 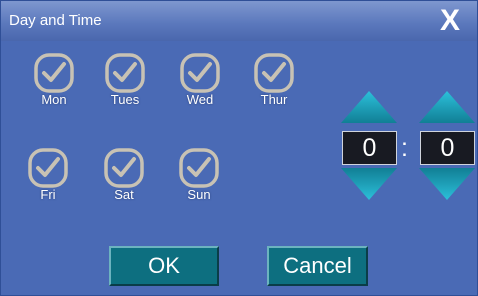 What do you see at coordinates (164, 266) in the screenshot?
I see `ok-button: OK` at bounding box center [164, 266].